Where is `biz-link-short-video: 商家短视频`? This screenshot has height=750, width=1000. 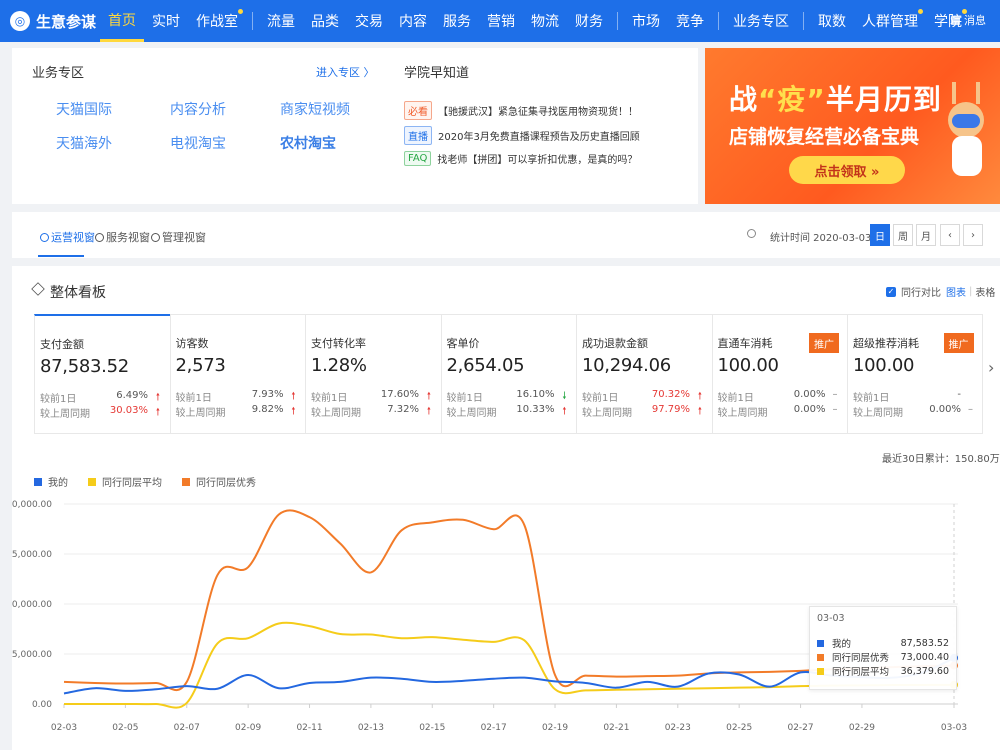 biz-link-short-video: 商家短视频 is located at coordinates (315, 109).